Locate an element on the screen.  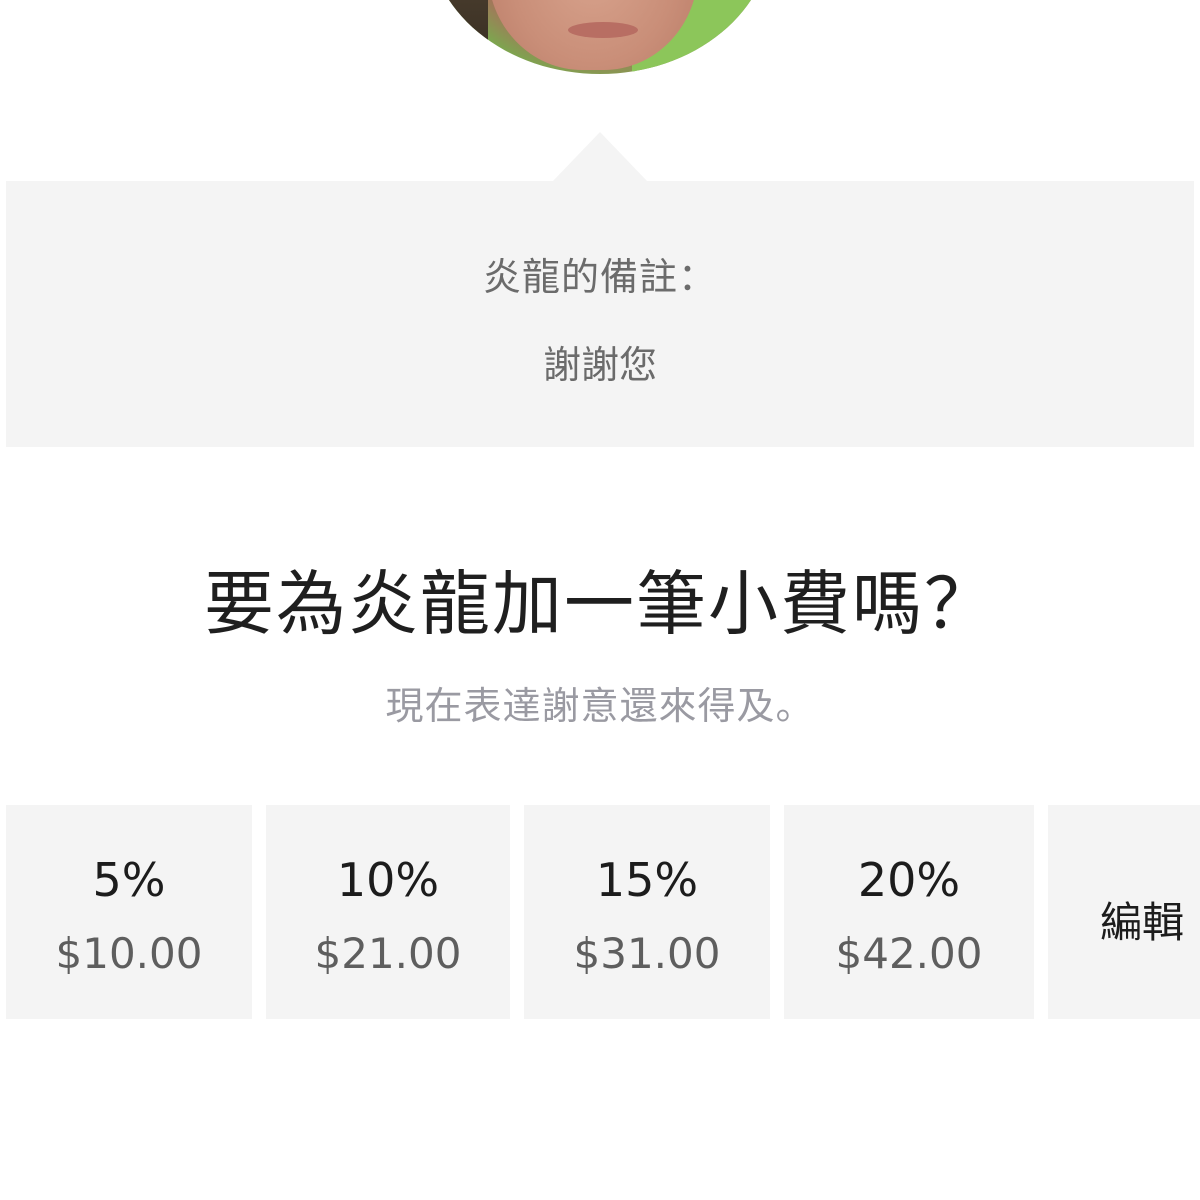
tip-amount-label: $21.00 is located at coordinates (388, 953).